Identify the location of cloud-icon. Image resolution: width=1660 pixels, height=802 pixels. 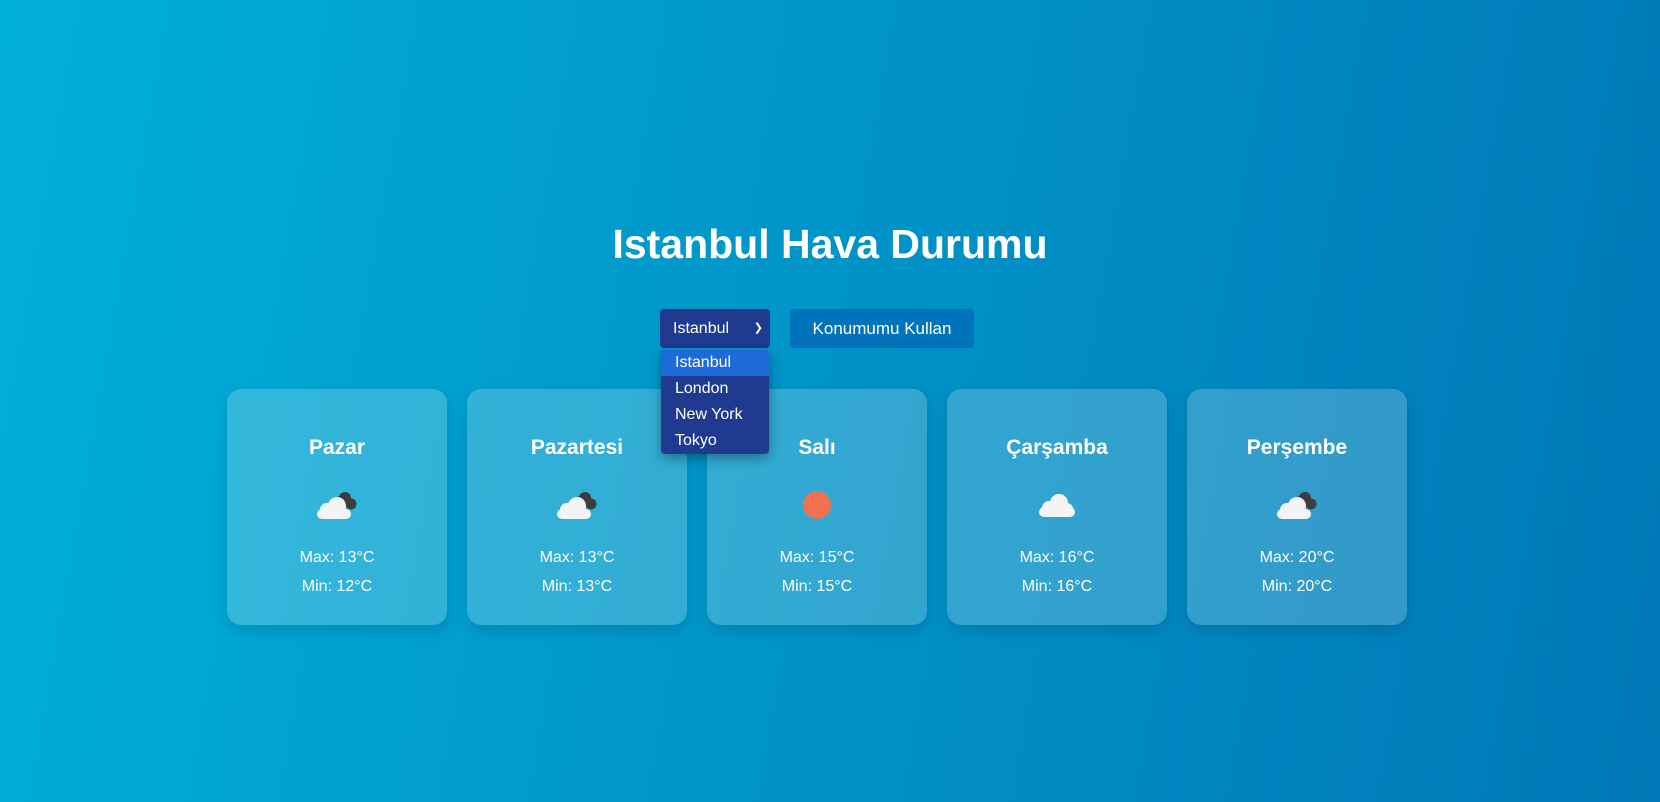
(1057, 505).